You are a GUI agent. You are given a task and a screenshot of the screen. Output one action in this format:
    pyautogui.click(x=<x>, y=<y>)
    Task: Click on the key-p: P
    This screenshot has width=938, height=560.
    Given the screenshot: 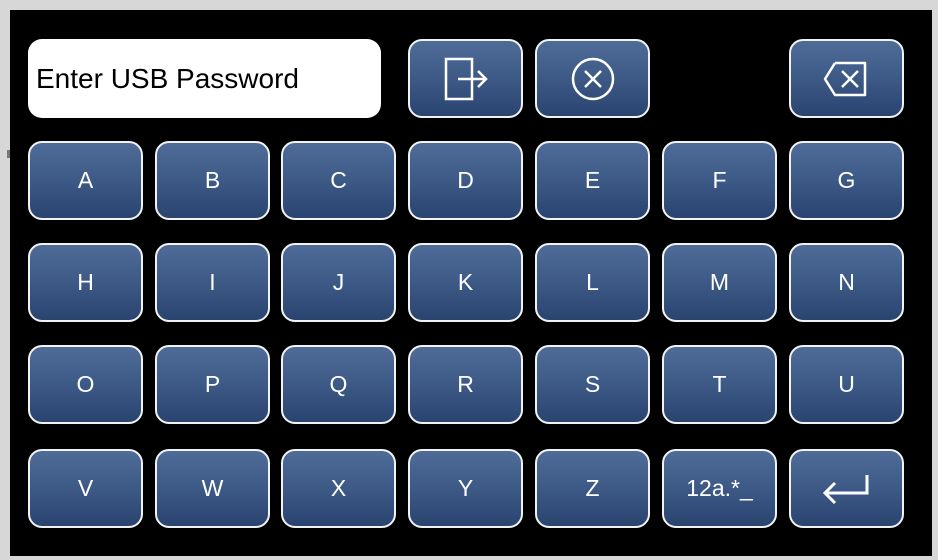 What is the action you would take?
    pyautogui.click(x=212, y=384)
    